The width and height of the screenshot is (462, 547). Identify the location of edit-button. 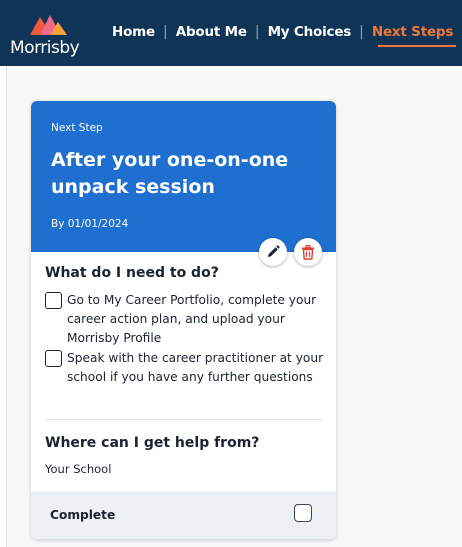
(273, 252).